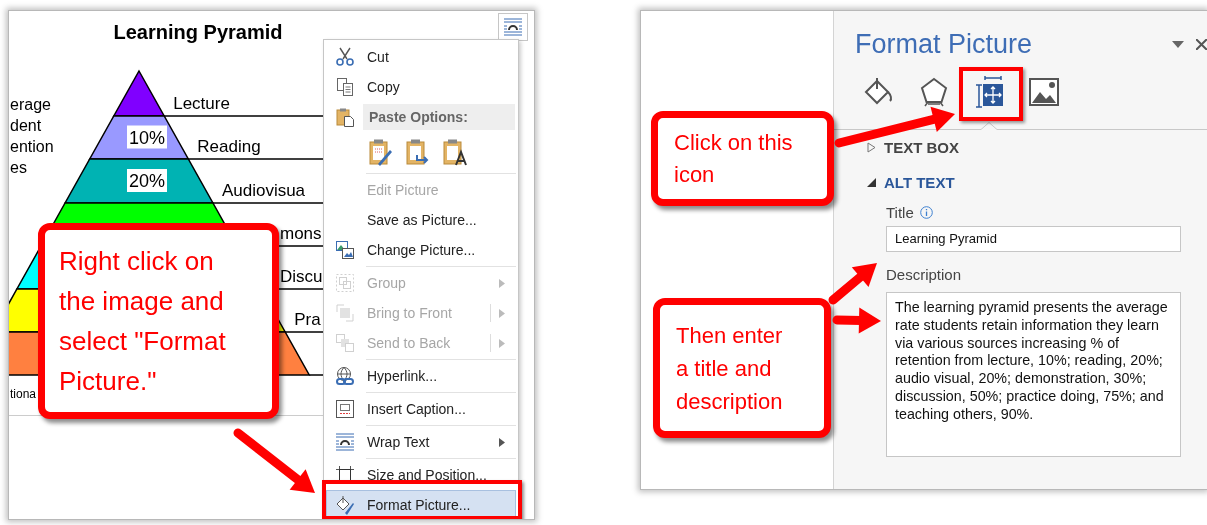 This screenshot has height=525, width=1207. What do you see at coordinates (900, 212) in the screenshot?
I see `field-label: Title` at bounding box center [900, 212].